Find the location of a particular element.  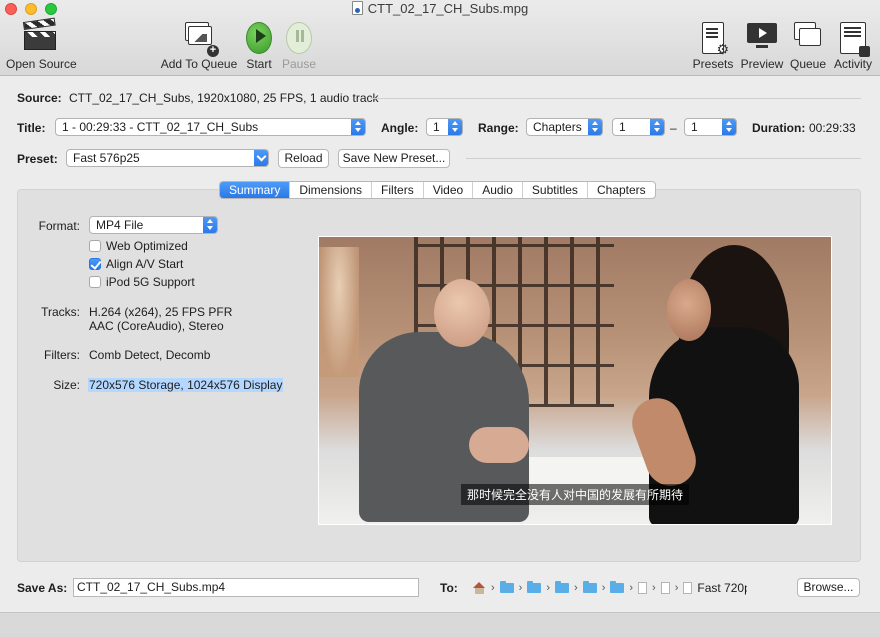

reload-button: Reload is located at coordinates (303, 158).